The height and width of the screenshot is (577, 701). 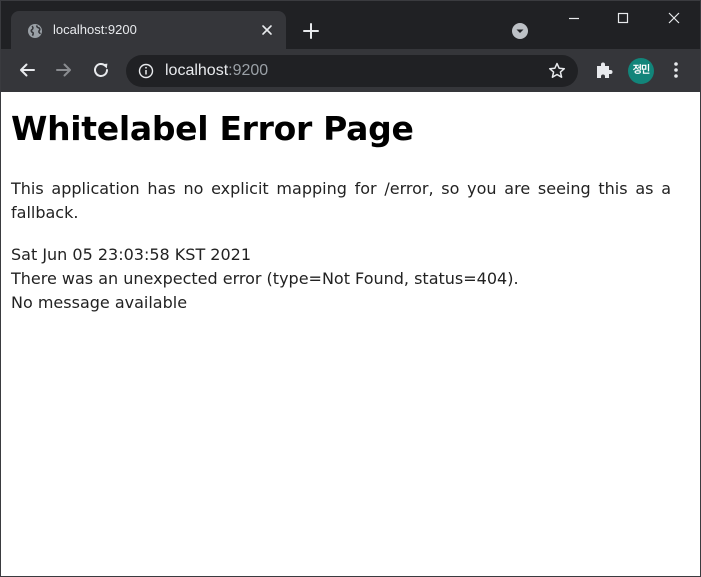 What do you see at coordinates (64, 70) in the screenshot?
I see `arrow-right-icon` at bounding box center [64, 70].